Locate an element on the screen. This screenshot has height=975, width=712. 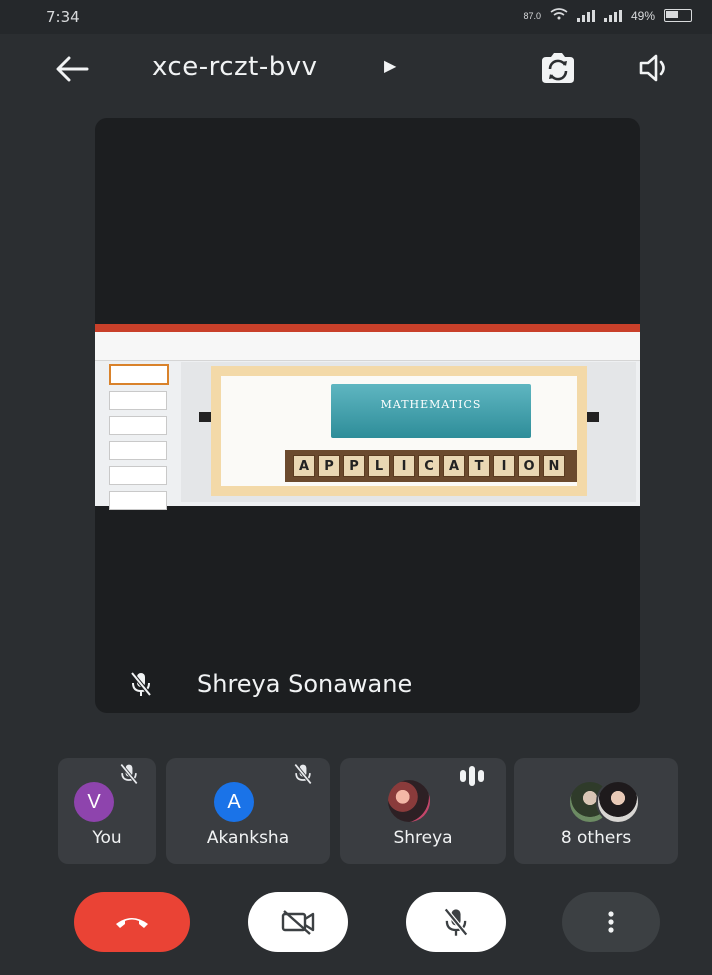
application-banner: APPLICATION is located at coordinates (431, 466).